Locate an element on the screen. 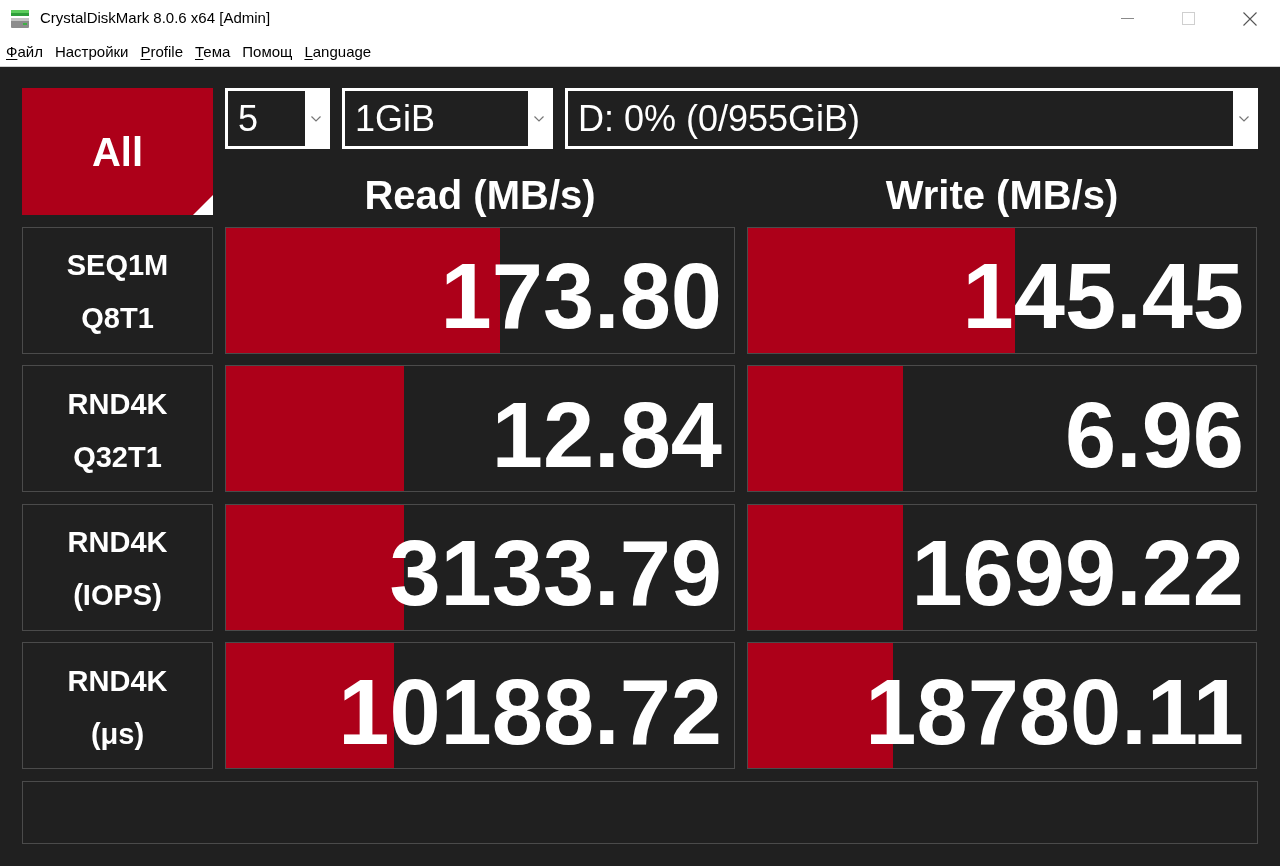 This screenshot has height=866, width=1280. window-title: CrystalDiskMark 8.0.6 x64 [Admin] is located at coordinates (155, 18).